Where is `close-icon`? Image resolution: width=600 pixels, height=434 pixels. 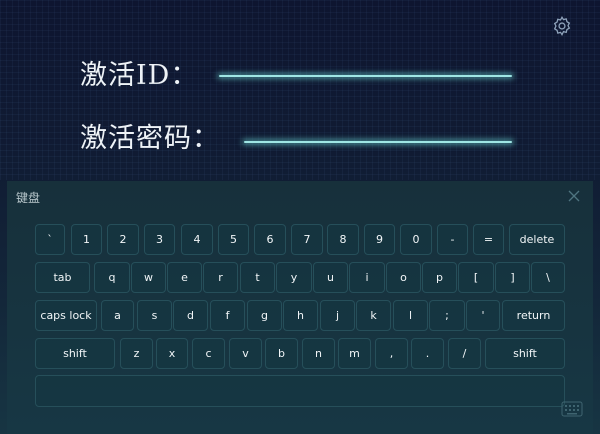
close-icon is located at coordinates (574, 196).